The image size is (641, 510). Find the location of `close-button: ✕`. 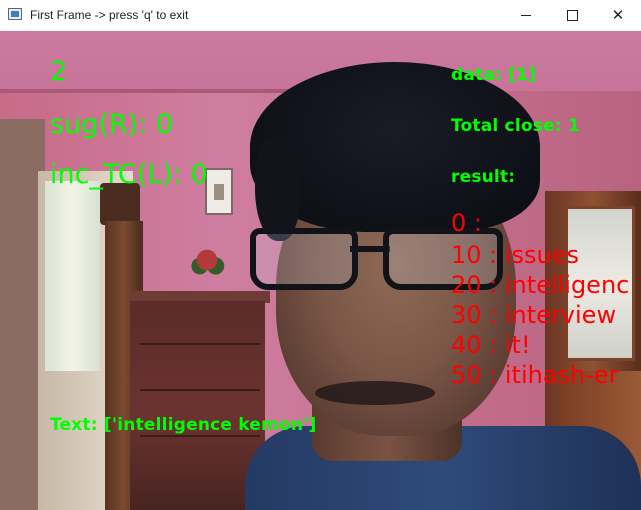

close-button: ✕ is located at coordinates (618, 15).